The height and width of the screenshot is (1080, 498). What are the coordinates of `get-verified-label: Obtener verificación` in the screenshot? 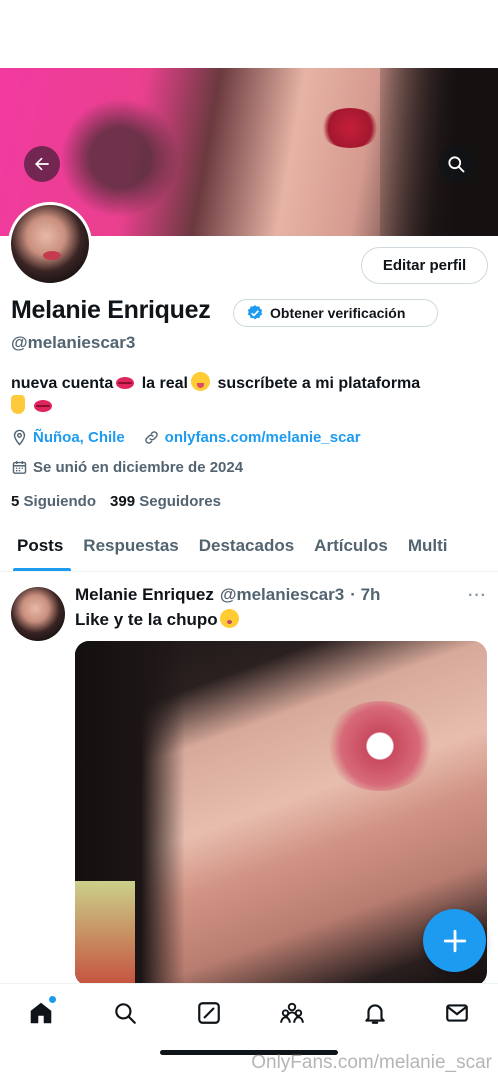 It's located at (338, 313).